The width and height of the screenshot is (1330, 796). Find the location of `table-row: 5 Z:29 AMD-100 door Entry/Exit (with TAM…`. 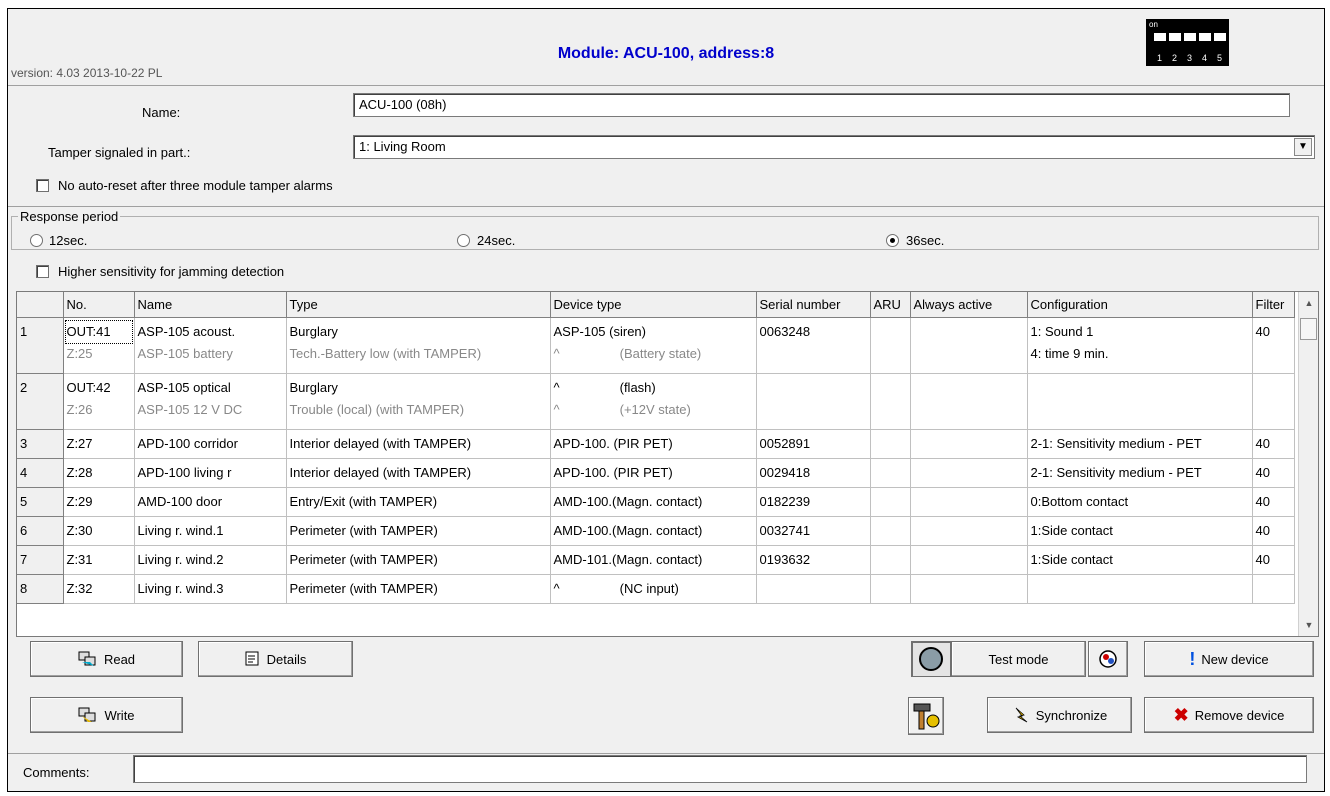

table-row: 5 Z:29 AMD-100 door Entry/Exit (with TAM… is located at coordinates (656, 502).